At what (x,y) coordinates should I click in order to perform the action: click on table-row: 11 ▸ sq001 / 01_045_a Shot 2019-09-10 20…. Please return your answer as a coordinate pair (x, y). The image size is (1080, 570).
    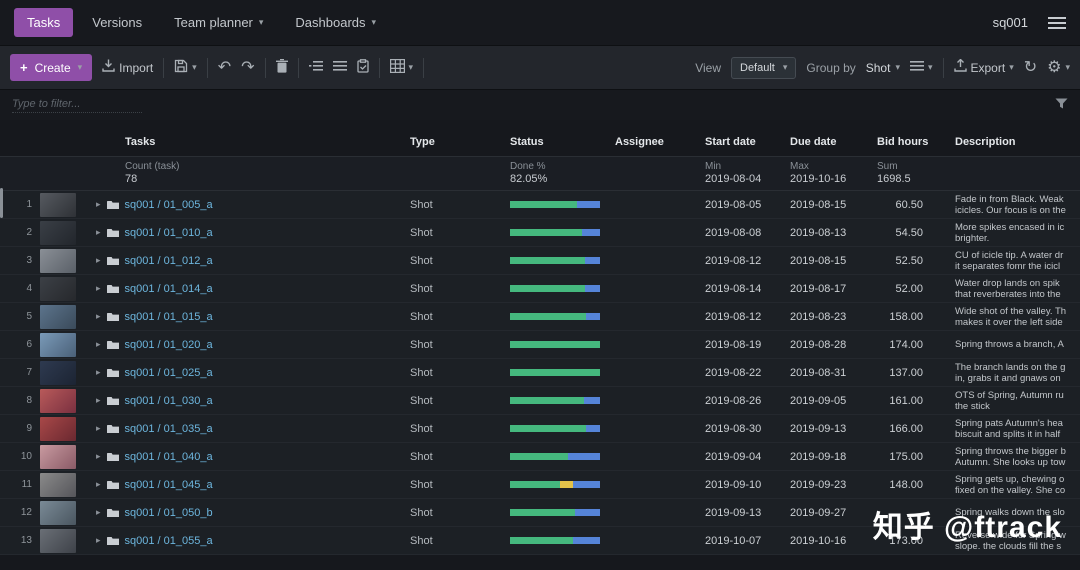
    Looking at the image, I should click on (540, 485).